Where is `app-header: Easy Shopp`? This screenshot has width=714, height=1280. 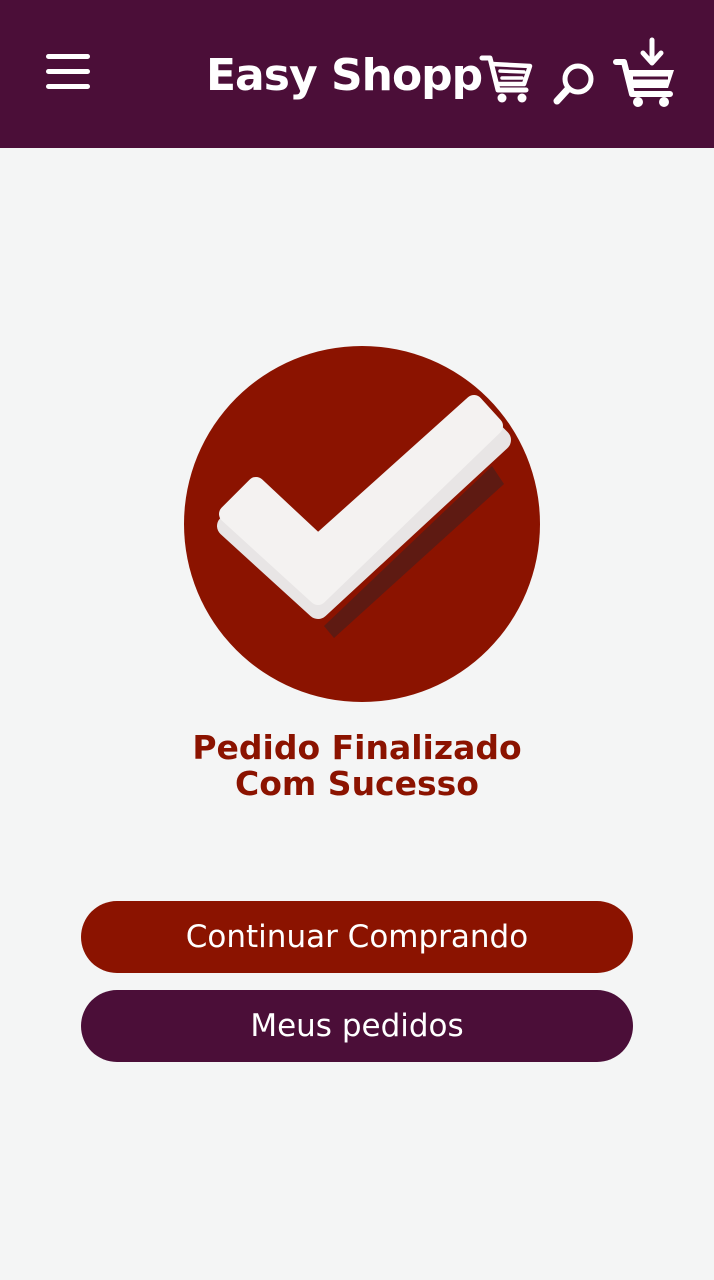
app-header: Easy Shopp is located at coordinates (357, 74).